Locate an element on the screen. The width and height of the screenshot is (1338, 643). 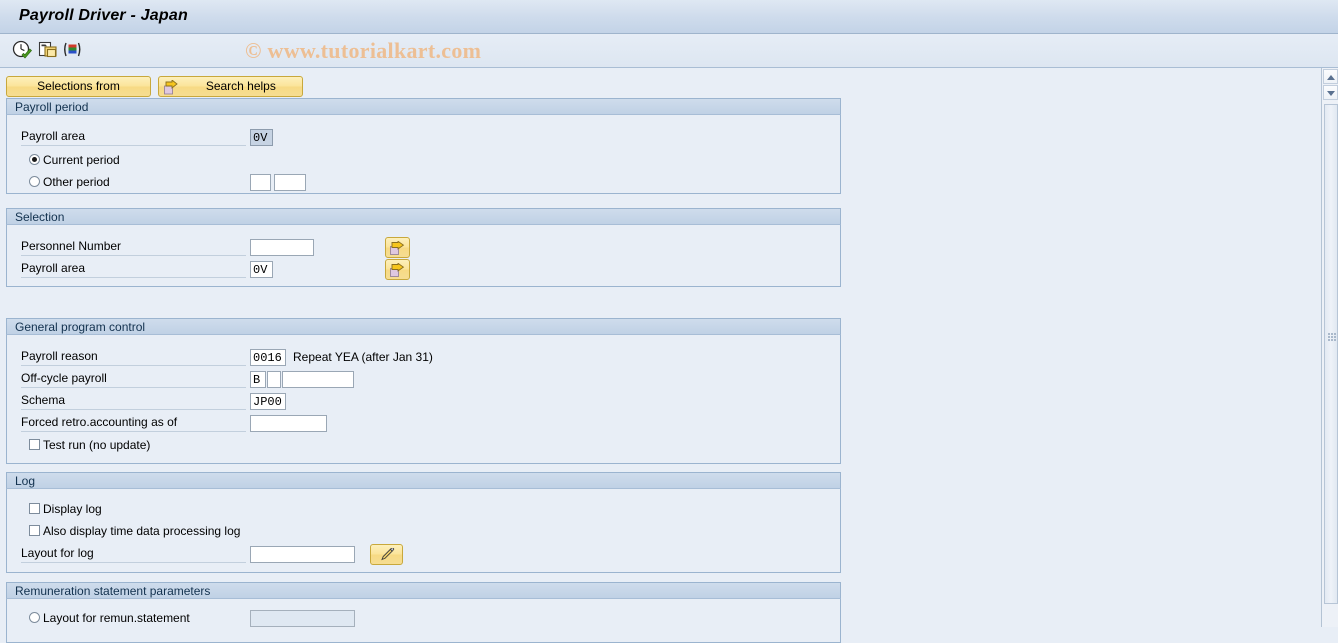
payroll-reason-description: Repeat YEA (after Jan 31) is located at coordinates (363, 357).